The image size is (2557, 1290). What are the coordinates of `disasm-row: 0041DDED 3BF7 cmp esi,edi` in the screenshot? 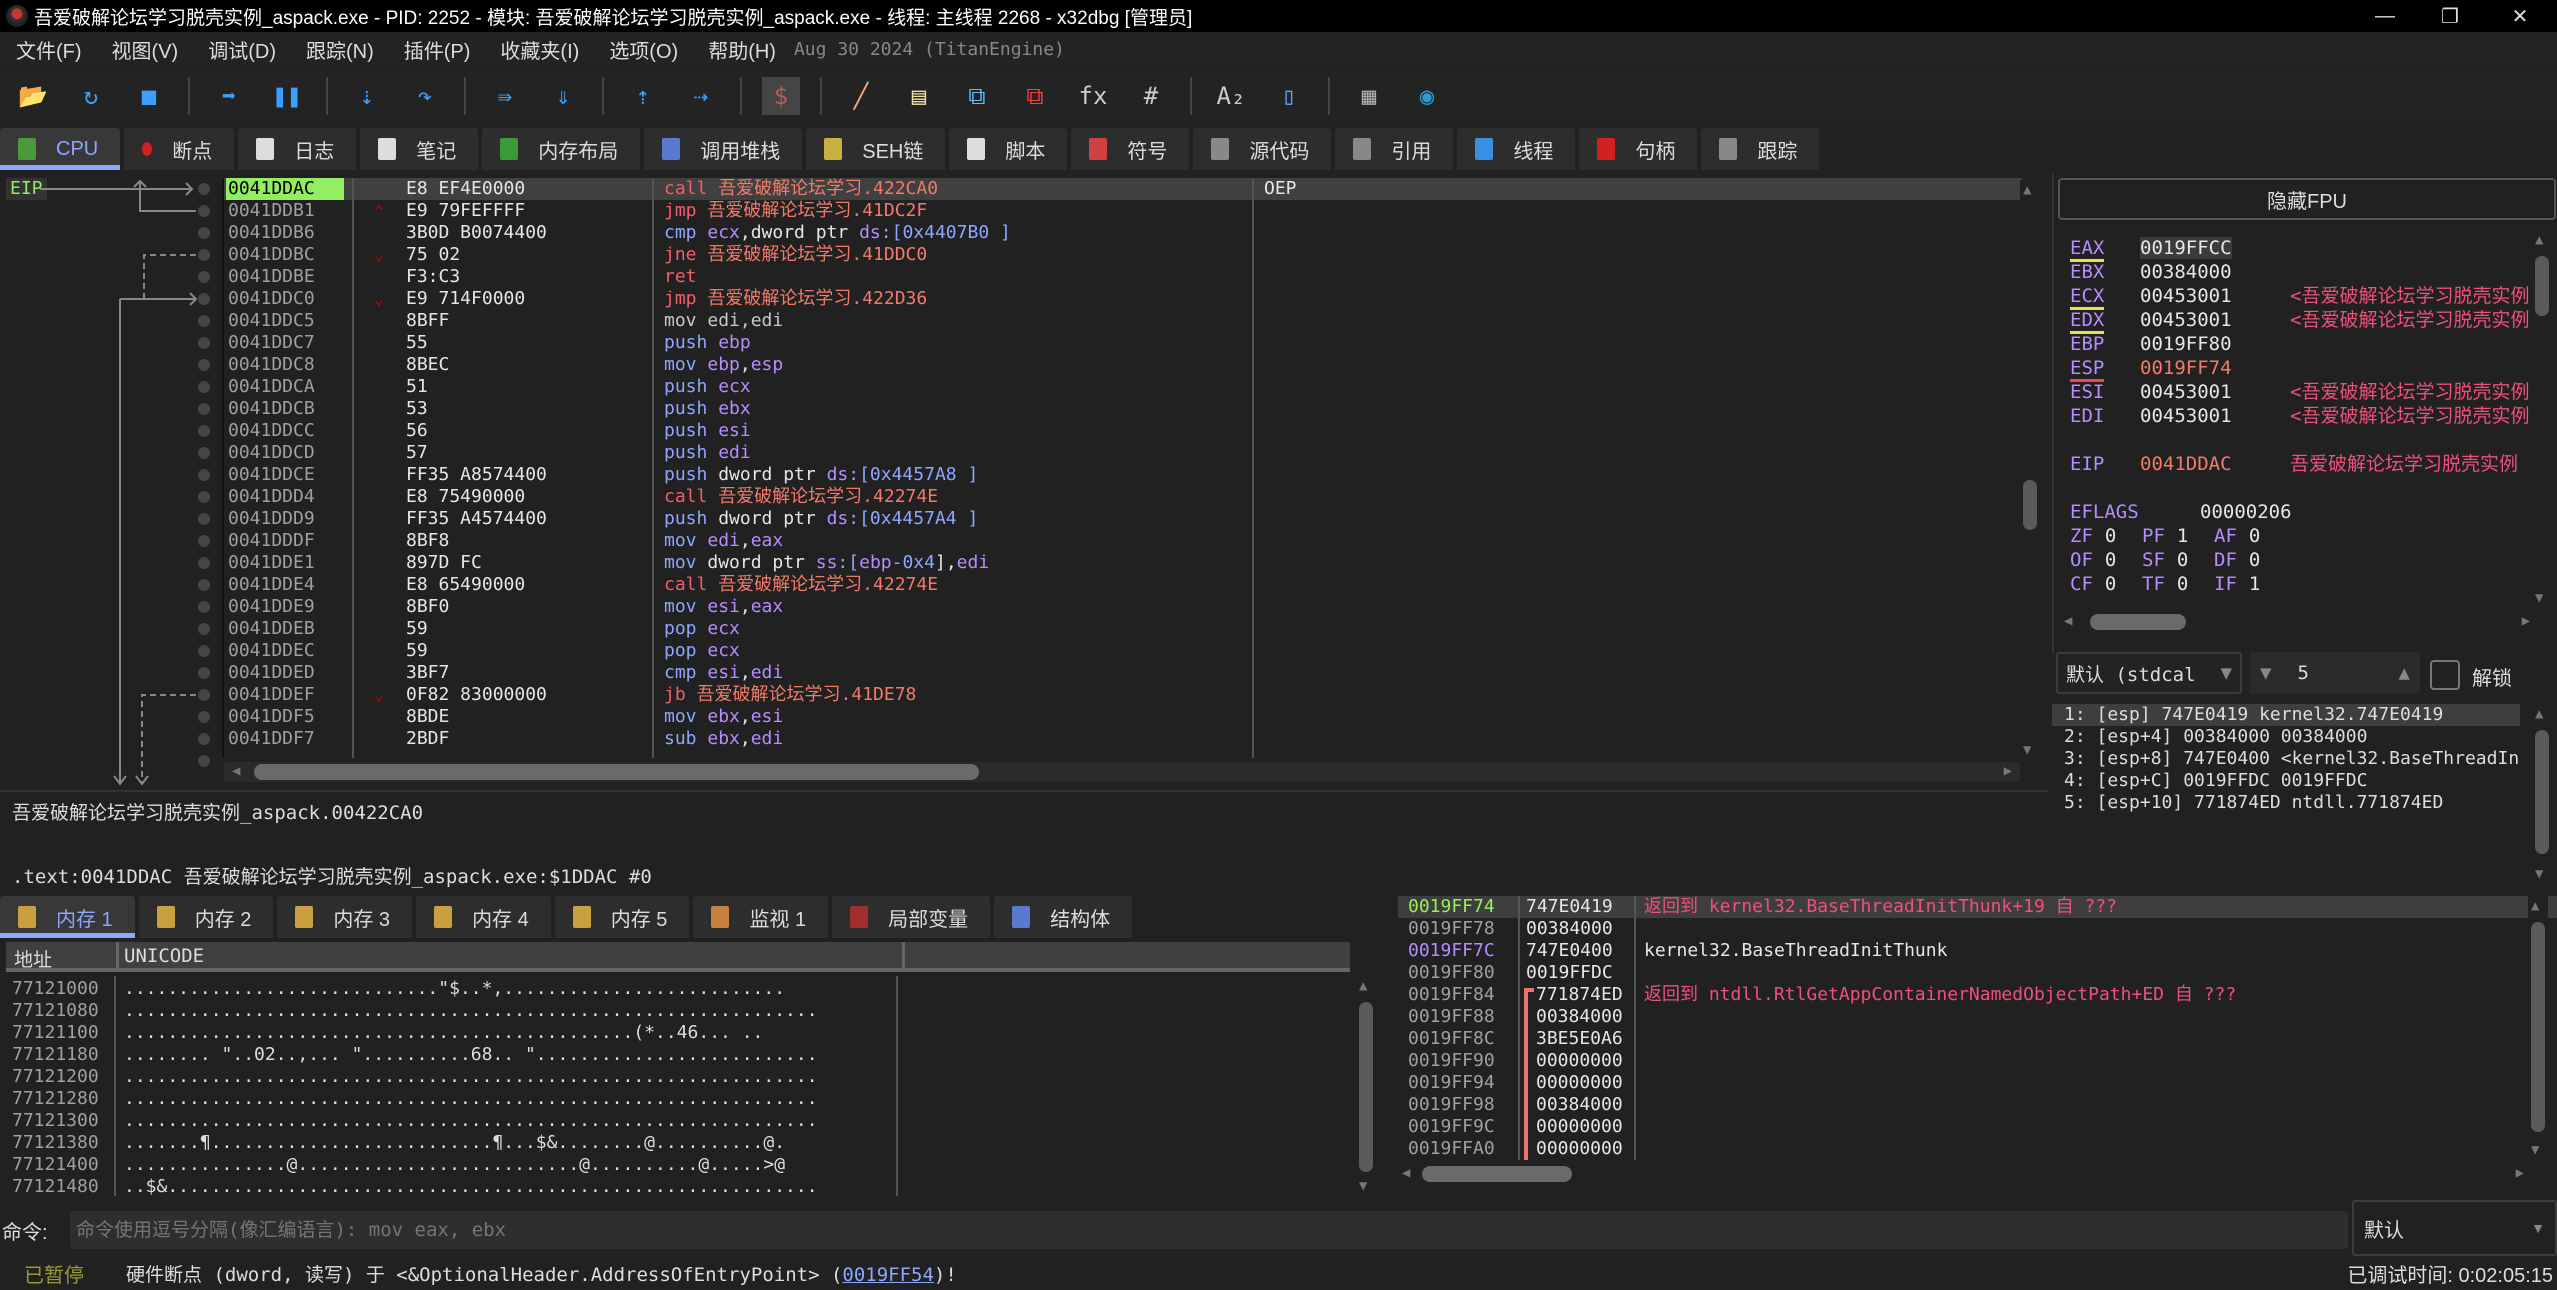 It's located at (1123, 673).